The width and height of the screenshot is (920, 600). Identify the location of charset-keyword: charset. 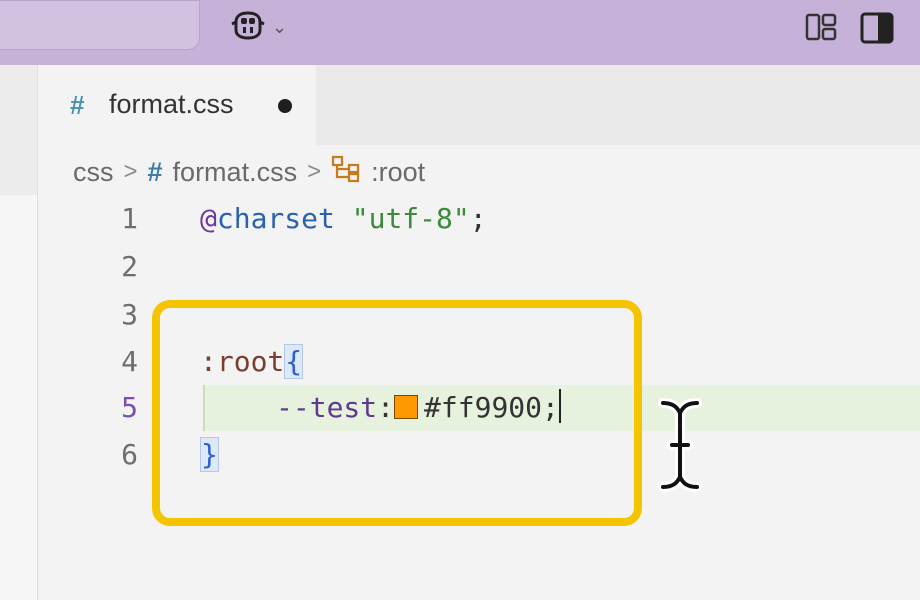
(275, 218).